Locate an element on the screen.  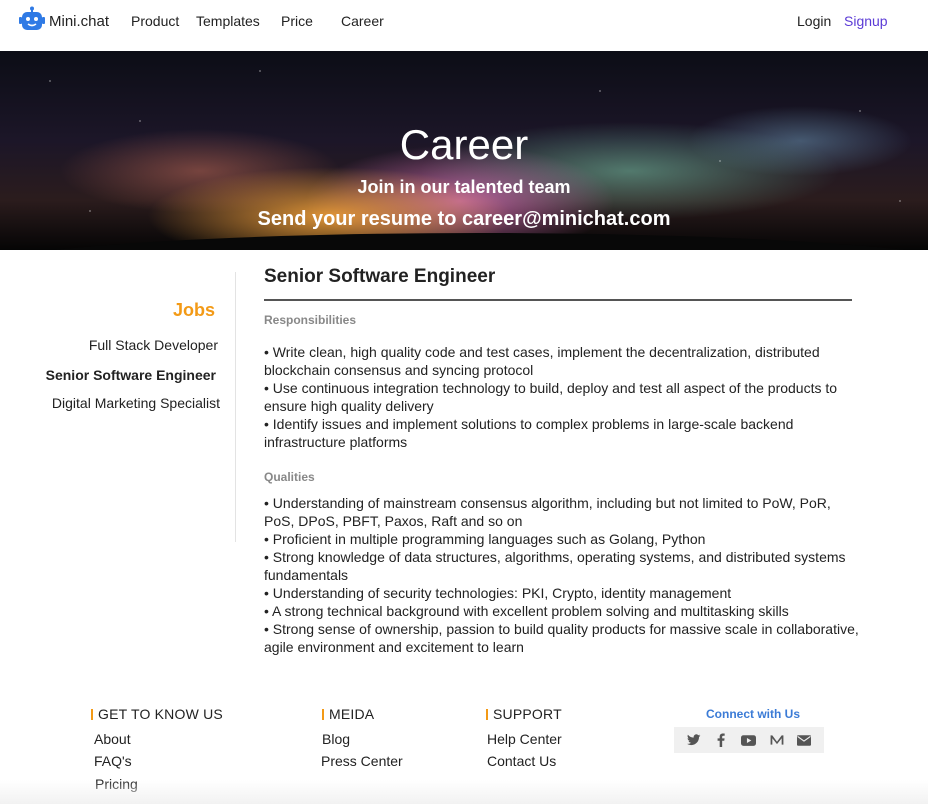
footer-heading-support: SUPPORT is located at coordinates (524, 714).